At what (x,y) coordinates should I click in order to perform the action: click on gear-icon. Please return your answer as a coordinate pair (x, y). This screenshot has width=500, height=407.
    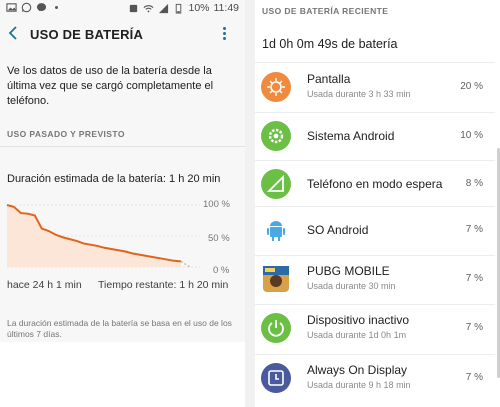
    Looking at the image, I should click on (276, 136).